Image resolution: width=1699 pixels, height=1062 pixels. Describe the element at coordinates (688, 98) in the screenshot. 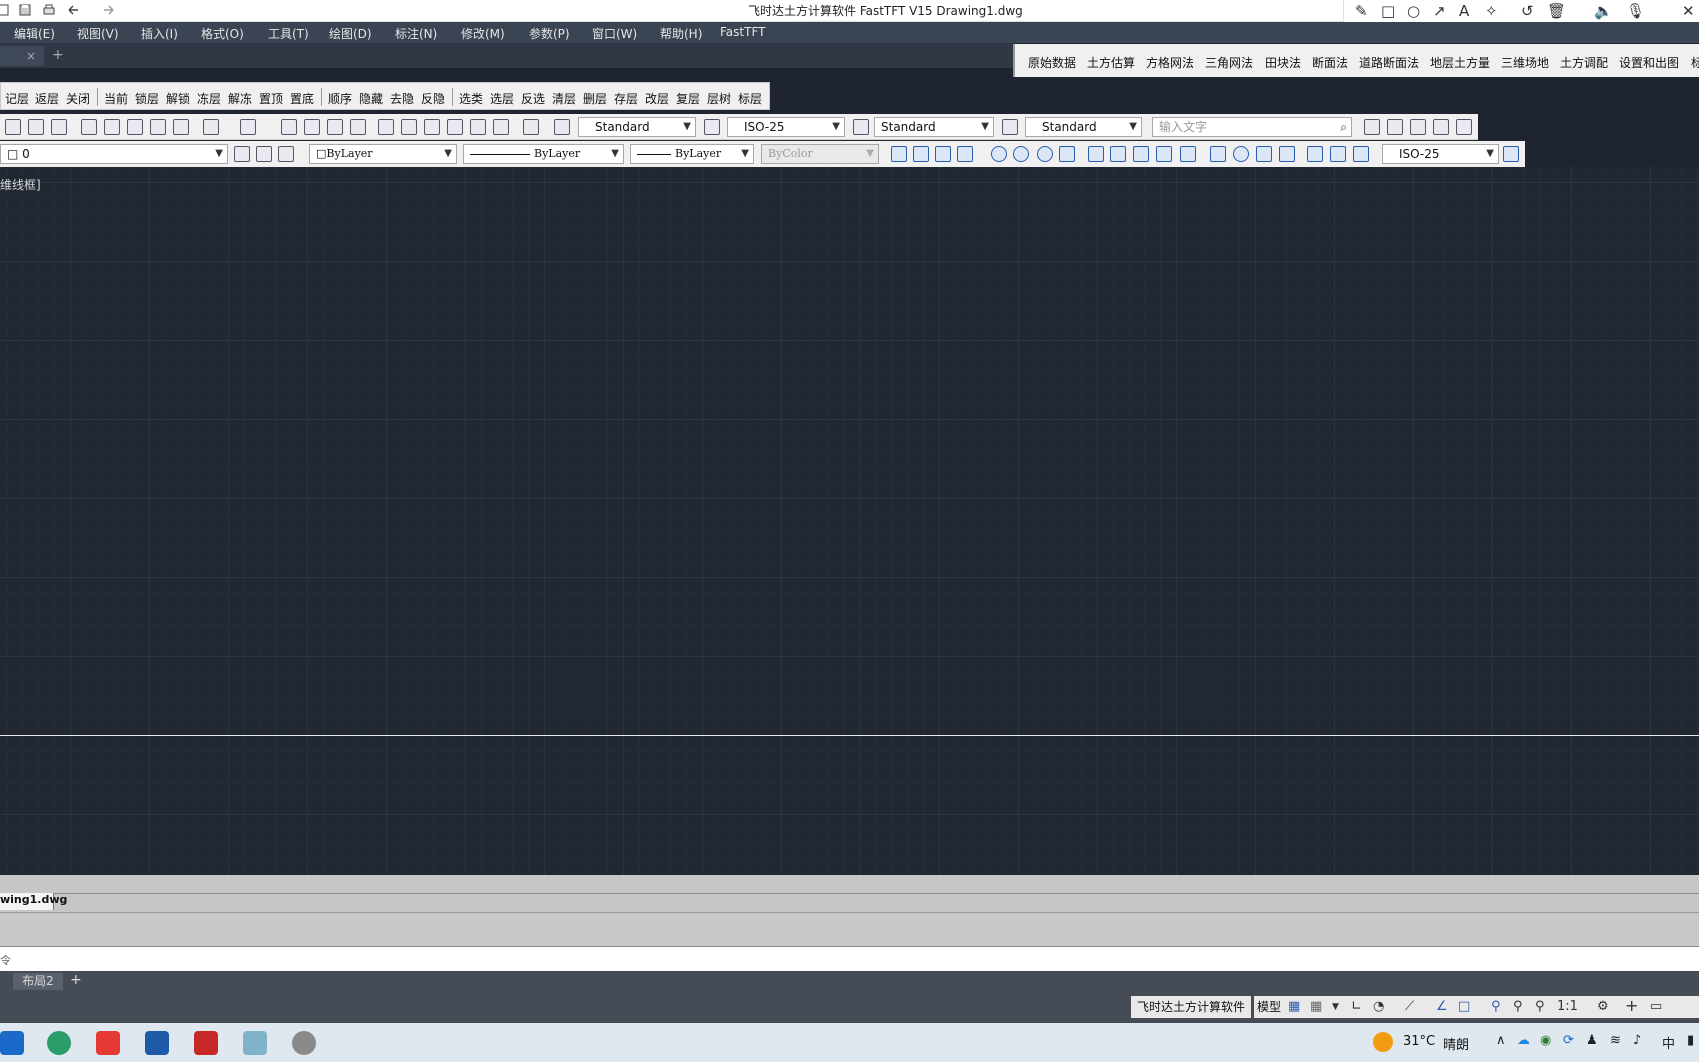

I see `layer-btn-copy: 复层` at that location.